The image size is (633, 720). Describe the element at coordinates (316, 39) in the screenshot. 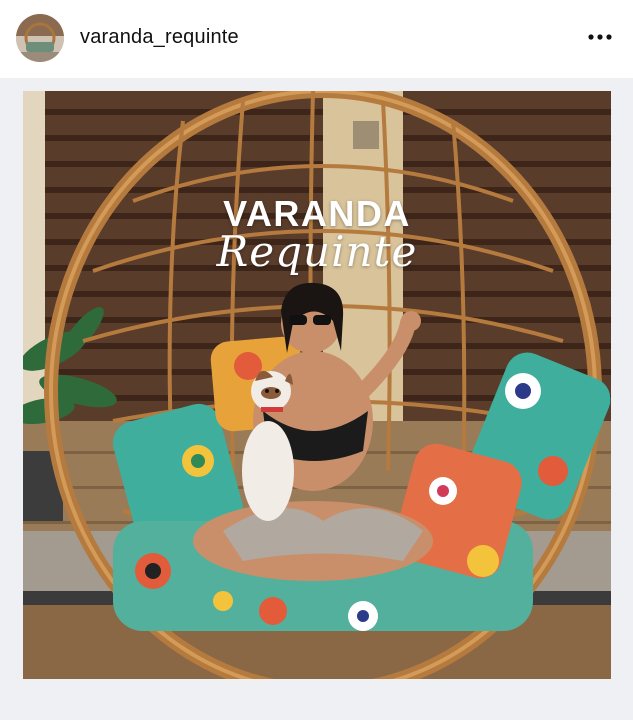

I see `post-header: varanda_requinte` at that location.